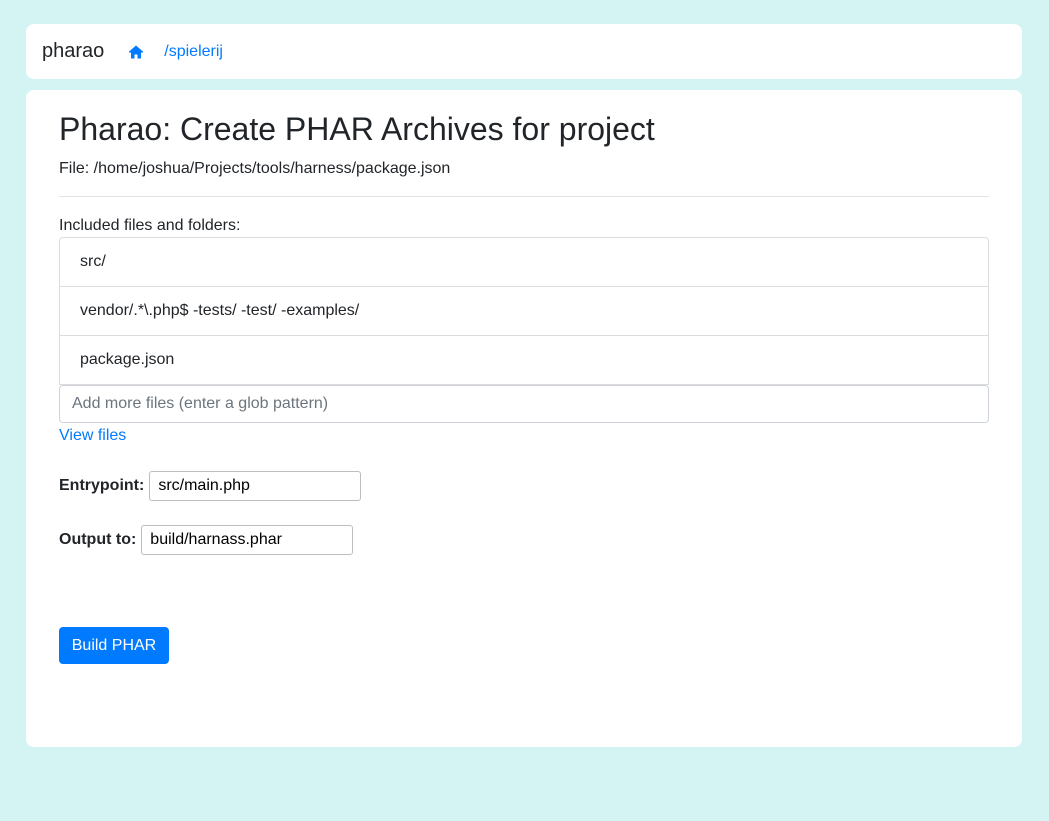 The width and height of the screenshot is (1049, 821). What do you see at coordinates (255, 486) in the screenshot?
I see `entrypoint-input` at bounding box center [255, 486].